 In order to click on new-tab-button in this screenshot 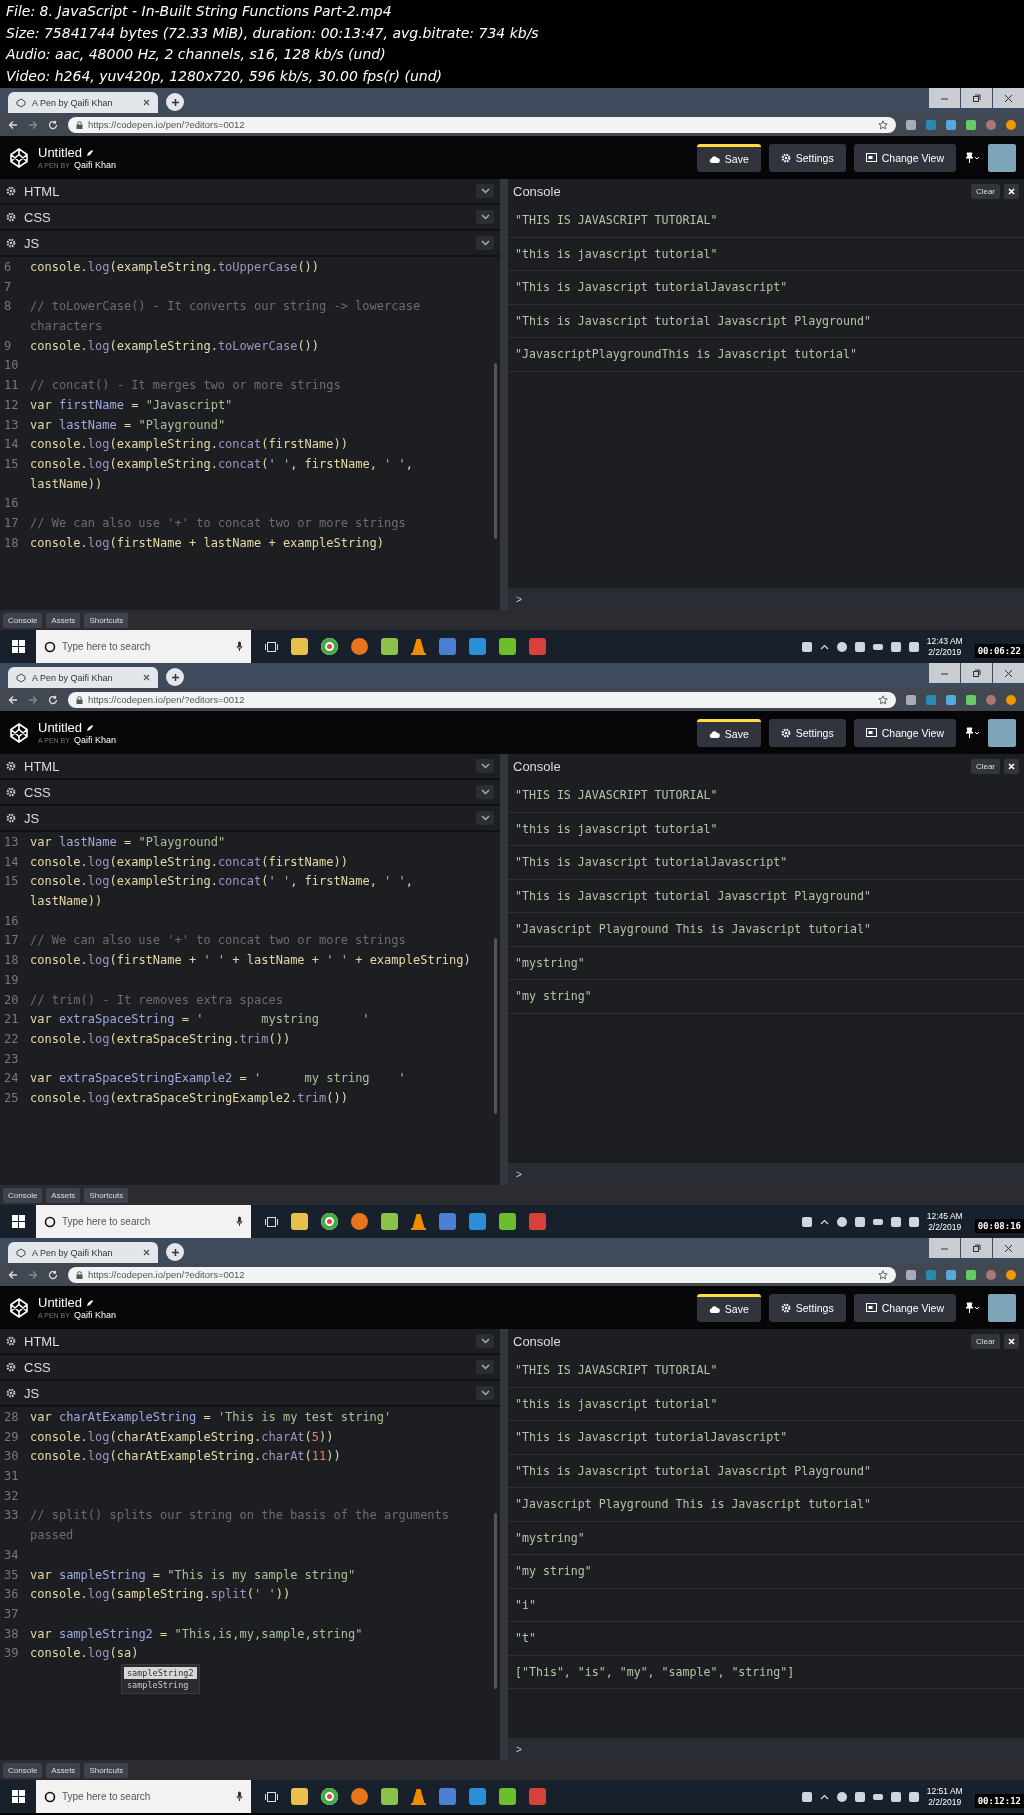, I will do `click(175, 1252)`.